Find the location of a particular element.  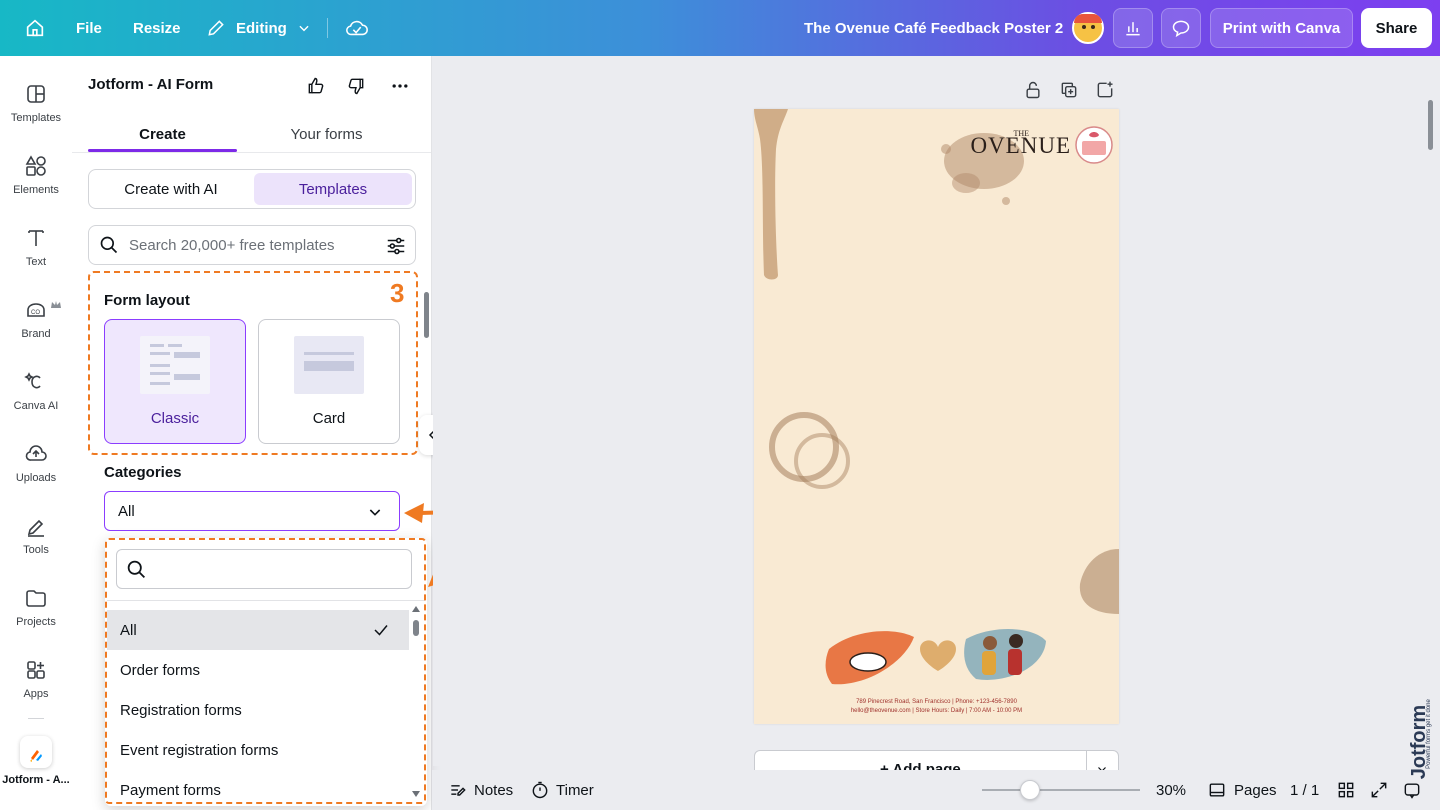

template-search-bar: Search 20,000+ free templates is located at coordinates (252, 245).